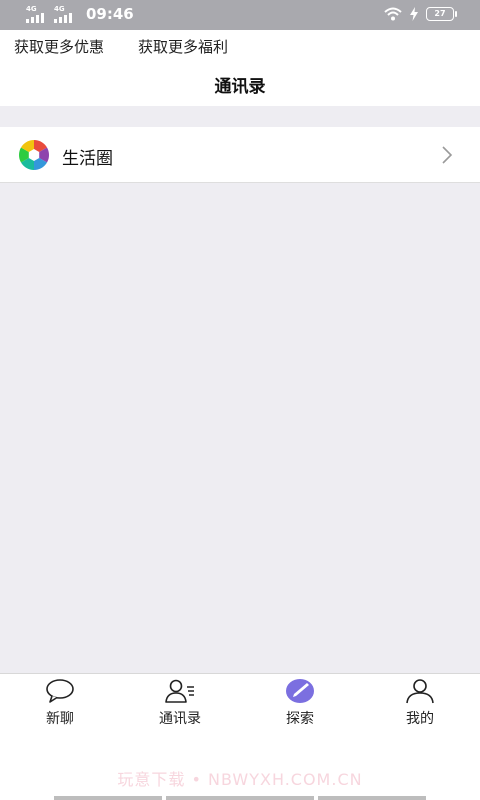  I want to click on network-type-2: 4G, so click(59, 9).